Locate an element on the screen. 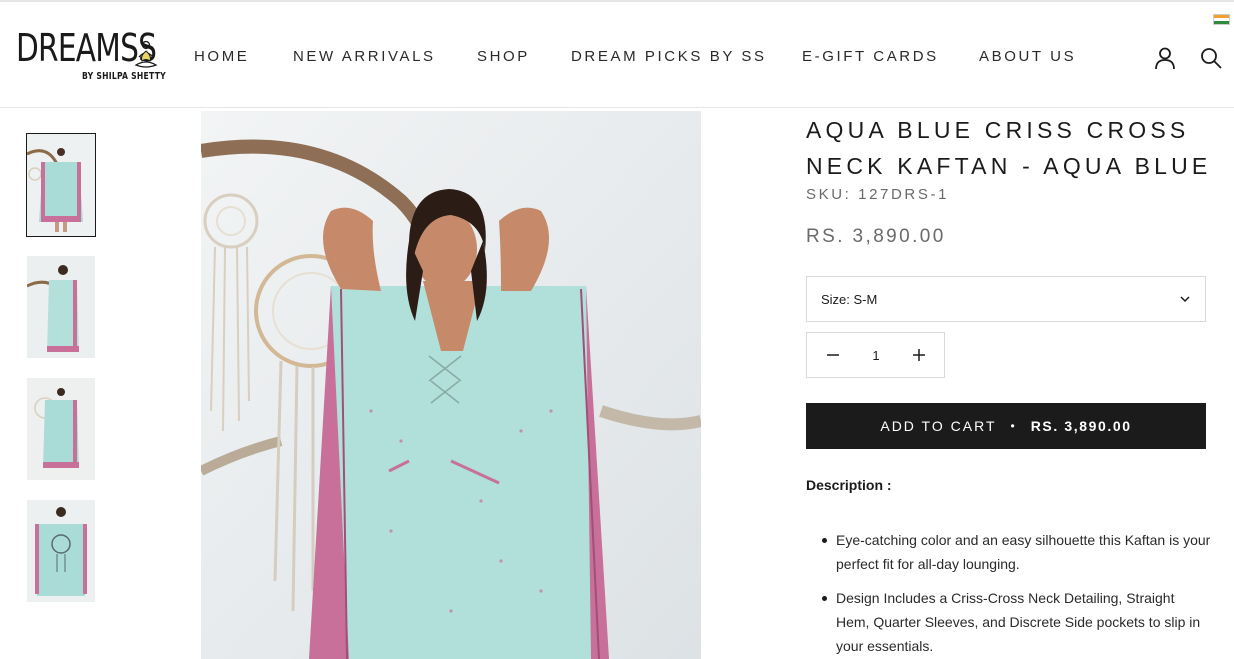  quantity-input: 1 is located at coordinates (876, 355).